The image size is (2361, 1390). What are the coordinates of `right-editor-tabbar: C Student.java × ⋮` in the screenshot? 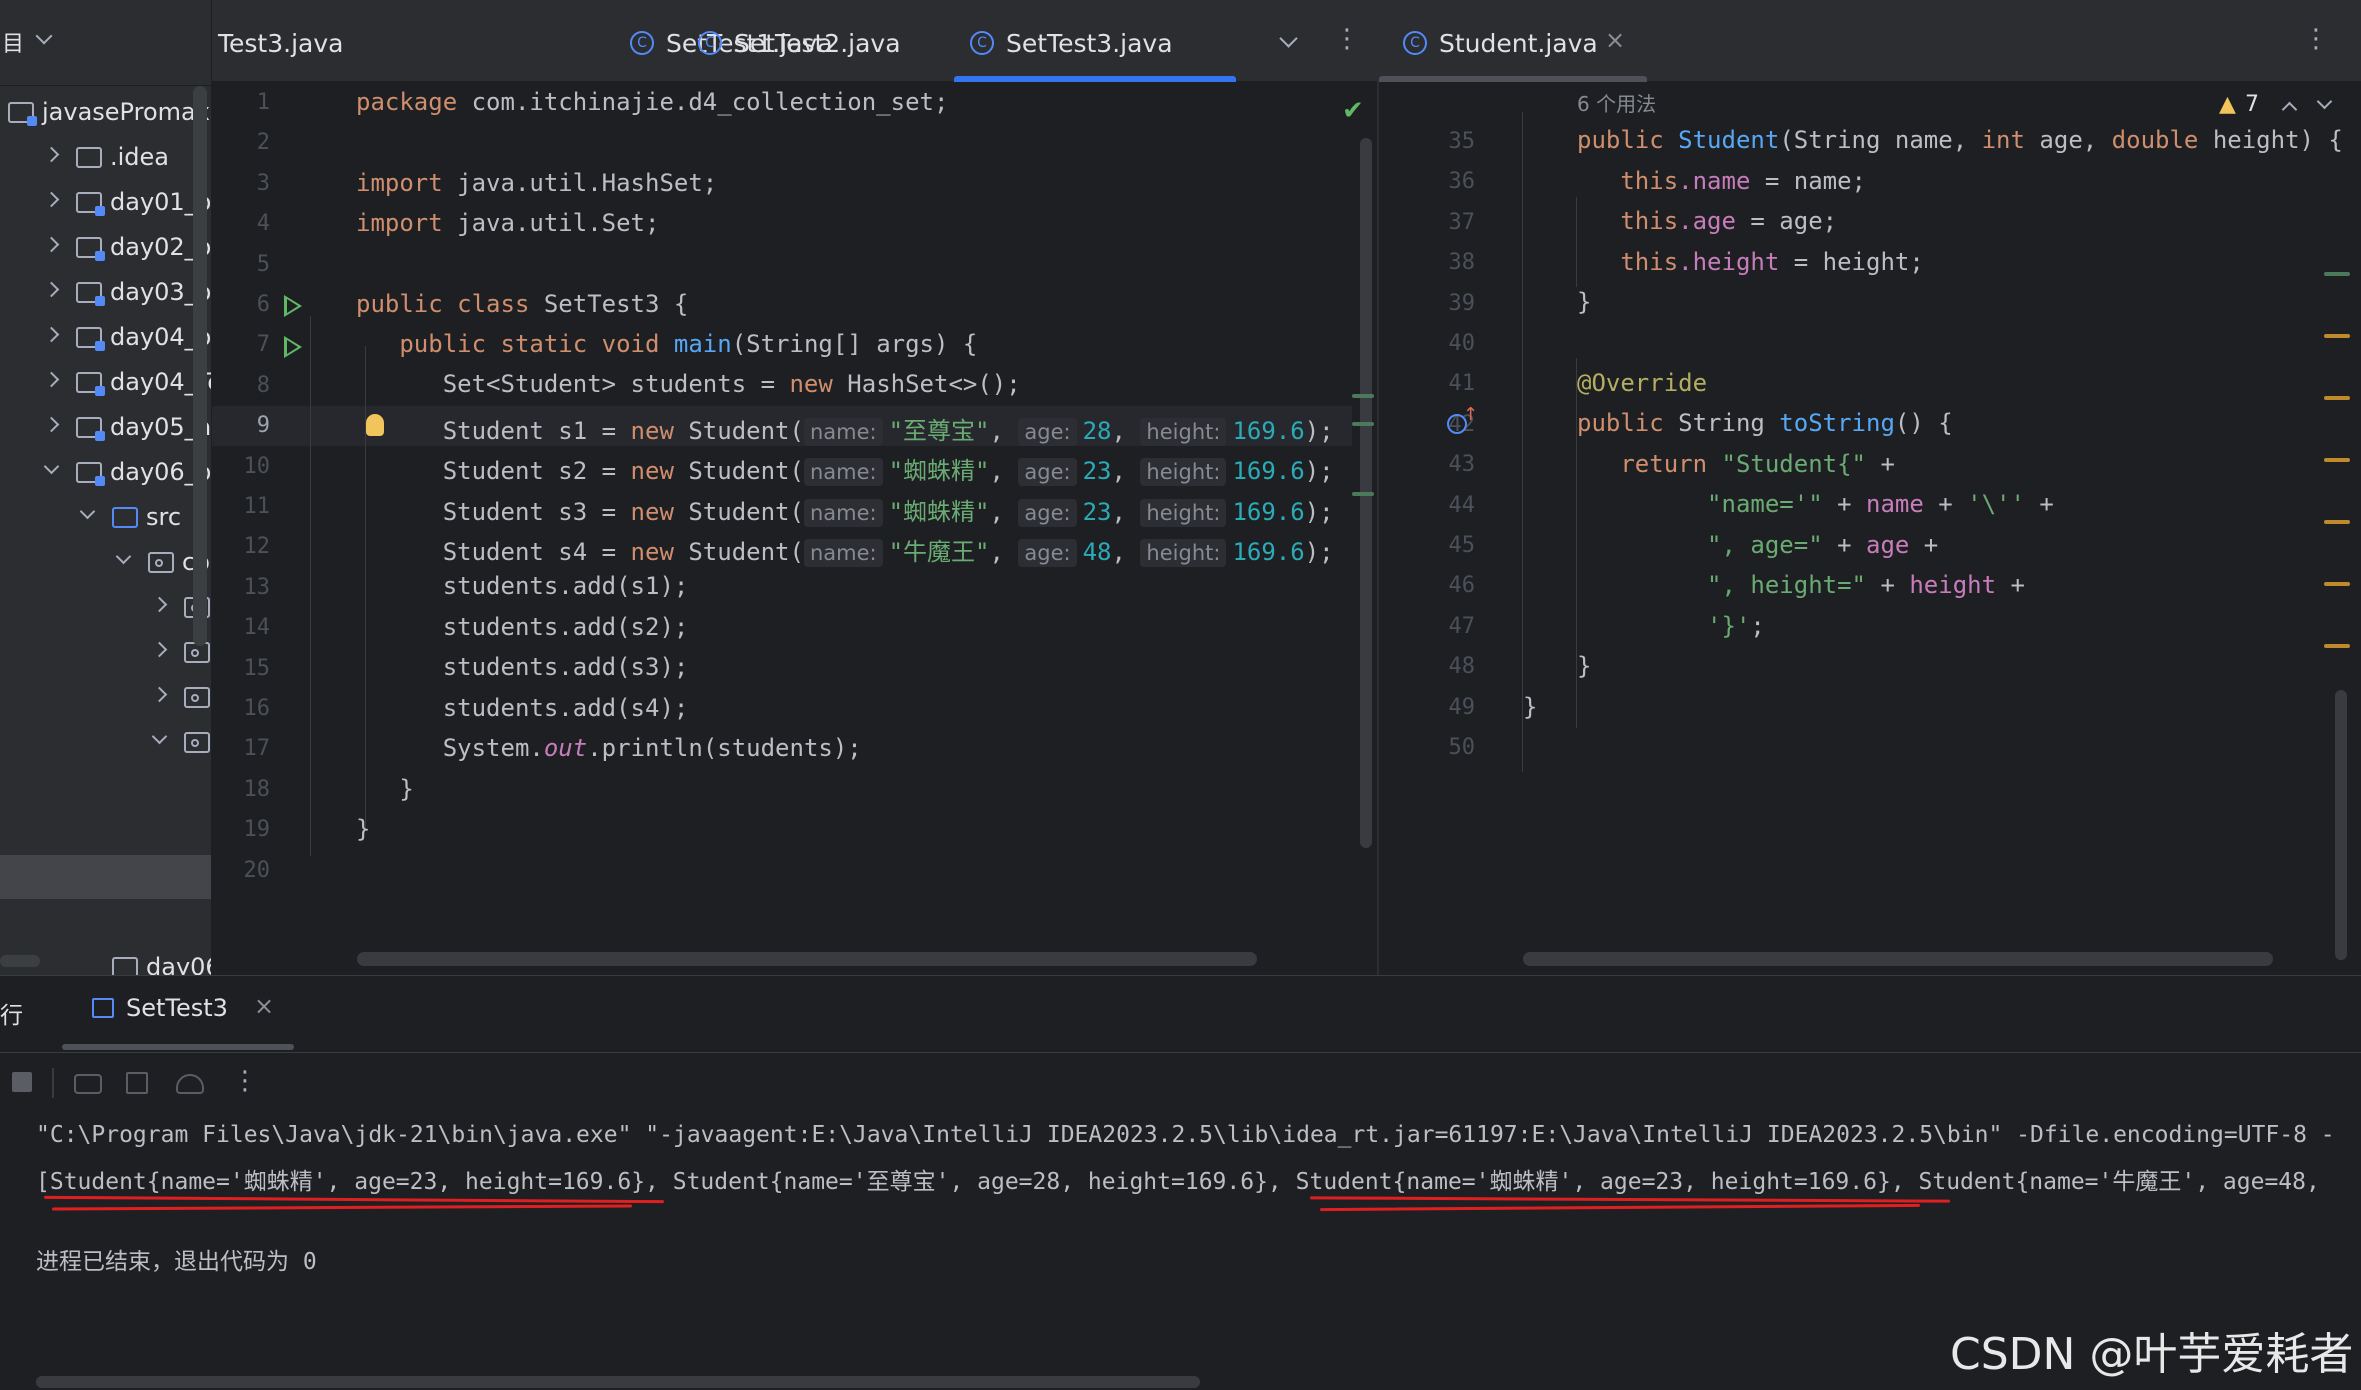 It's located at (1870, 41).